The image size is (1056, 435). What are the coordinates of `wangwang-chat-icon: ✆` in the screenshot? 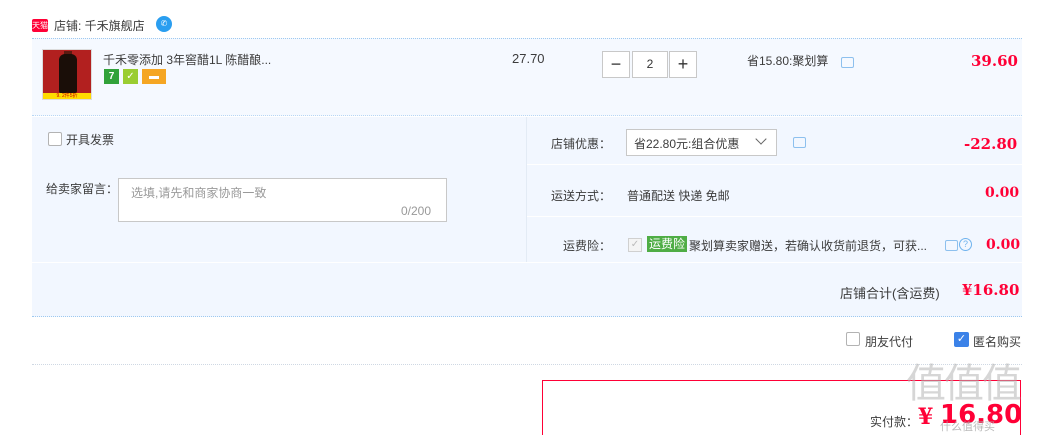 It's located at (164, 24).